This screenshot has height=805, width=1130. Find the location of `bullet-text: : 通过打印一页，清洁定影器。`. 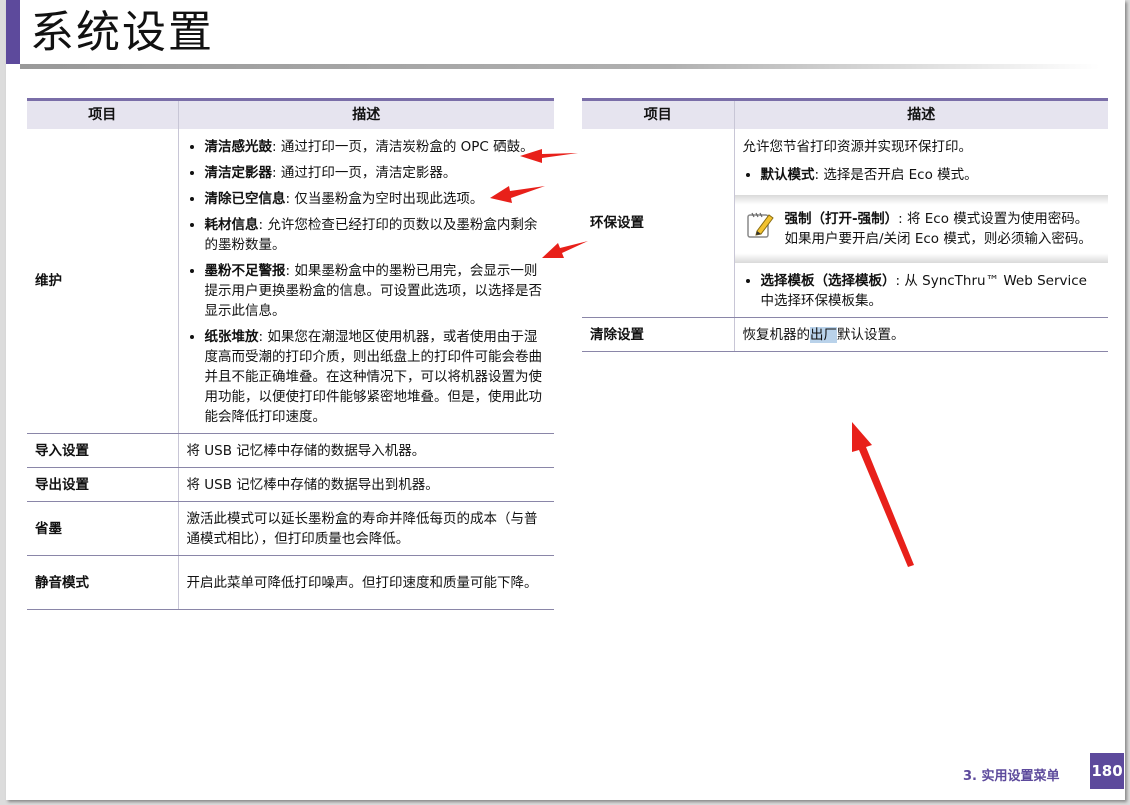

bullet-text: : 通过打印一页，清洁定影器。 is located at coordinates (364, 173).